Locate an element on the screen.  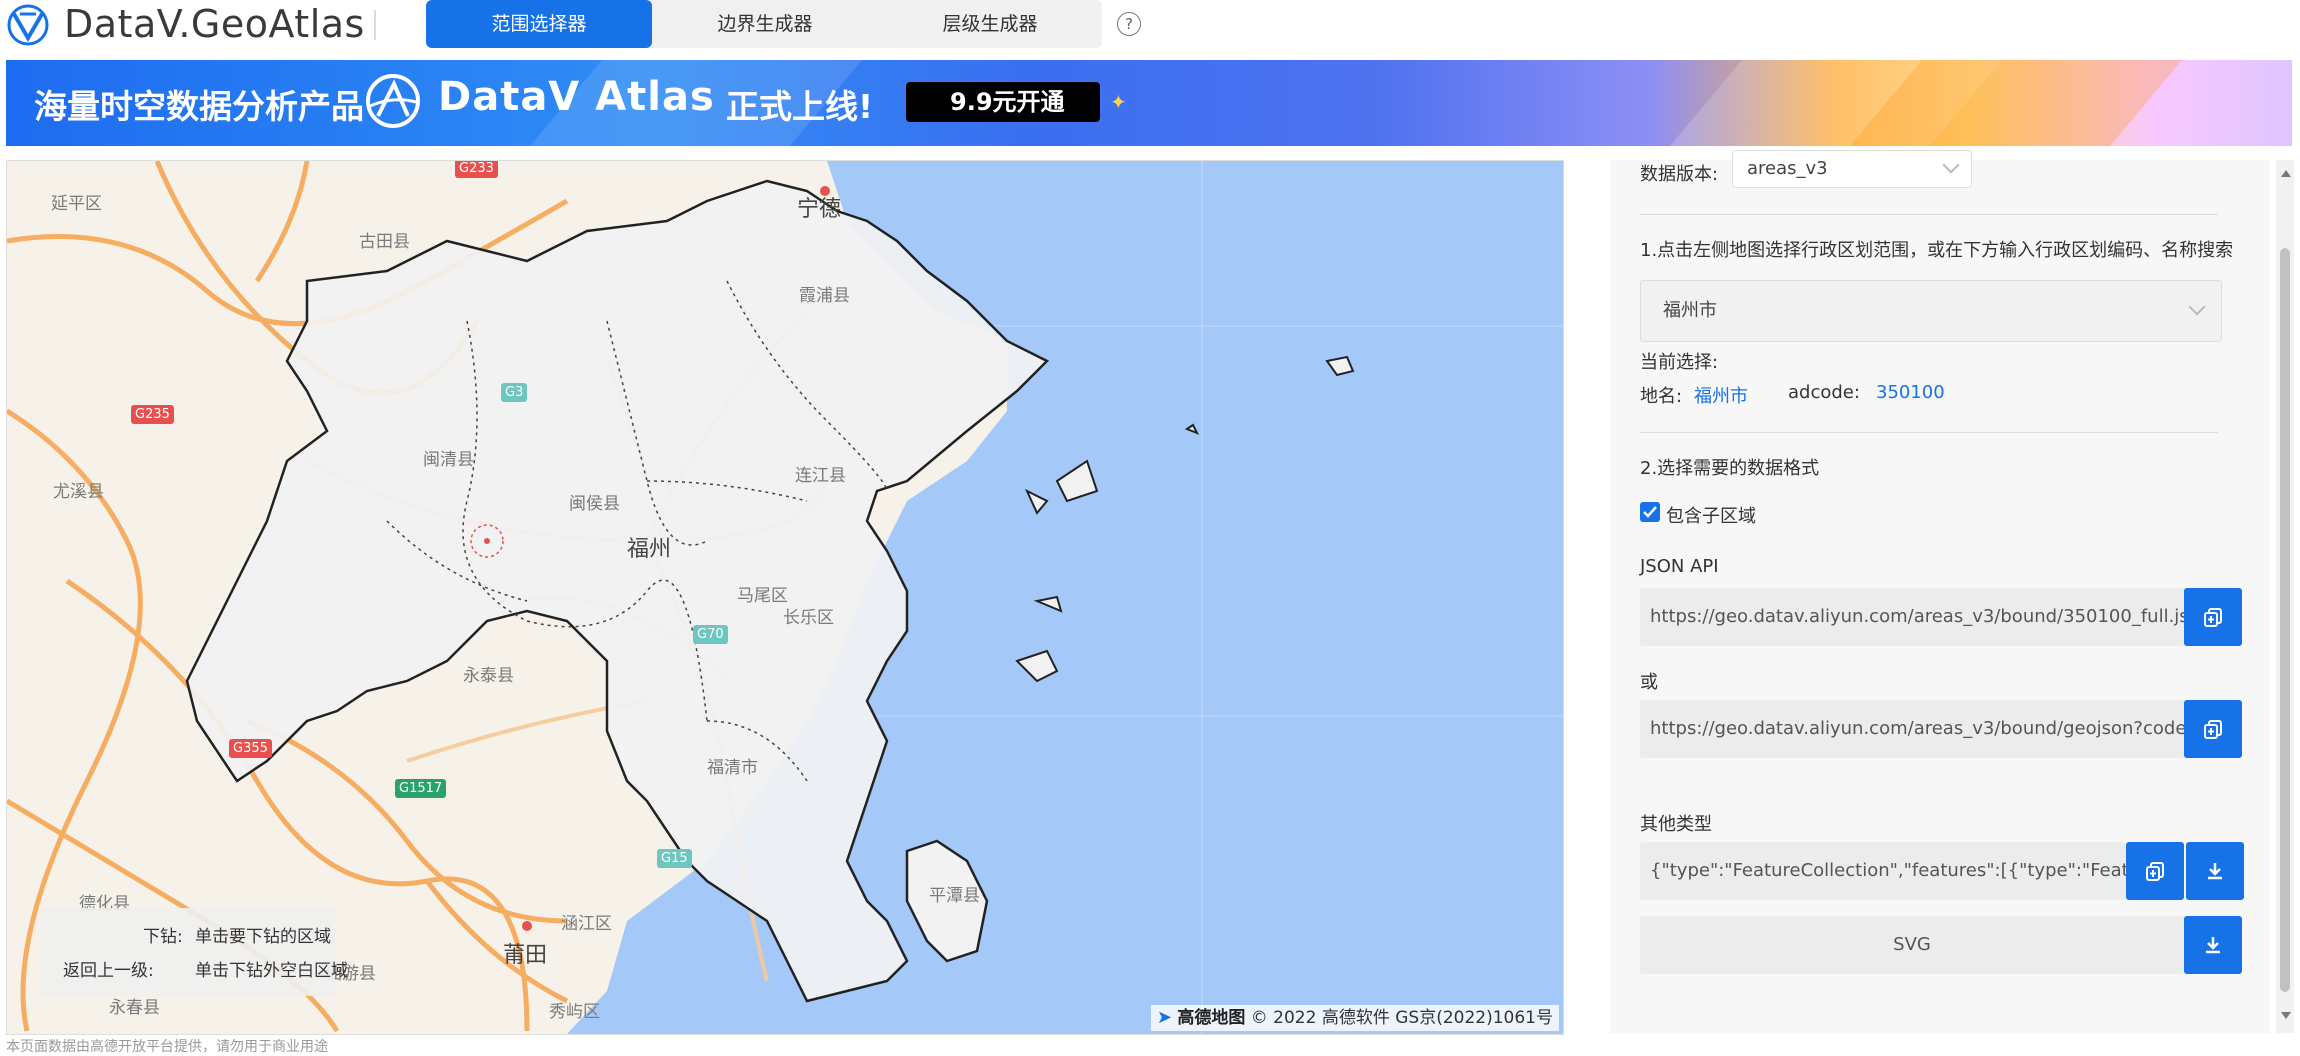
place-label: 涵江区 is located at coordinates (586, 924).